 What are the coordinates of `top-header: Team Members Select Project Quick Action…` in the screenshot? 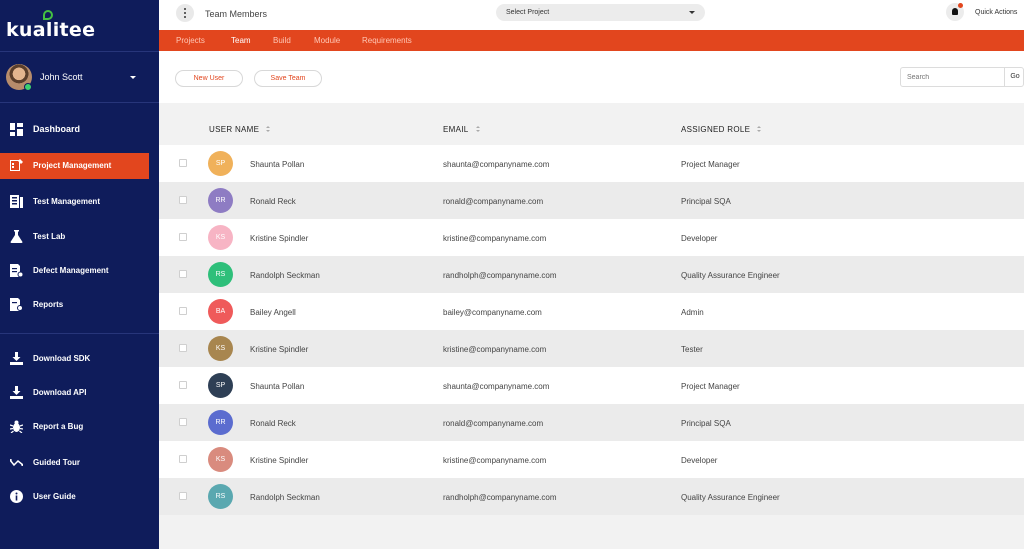 It's located at (591, 15).